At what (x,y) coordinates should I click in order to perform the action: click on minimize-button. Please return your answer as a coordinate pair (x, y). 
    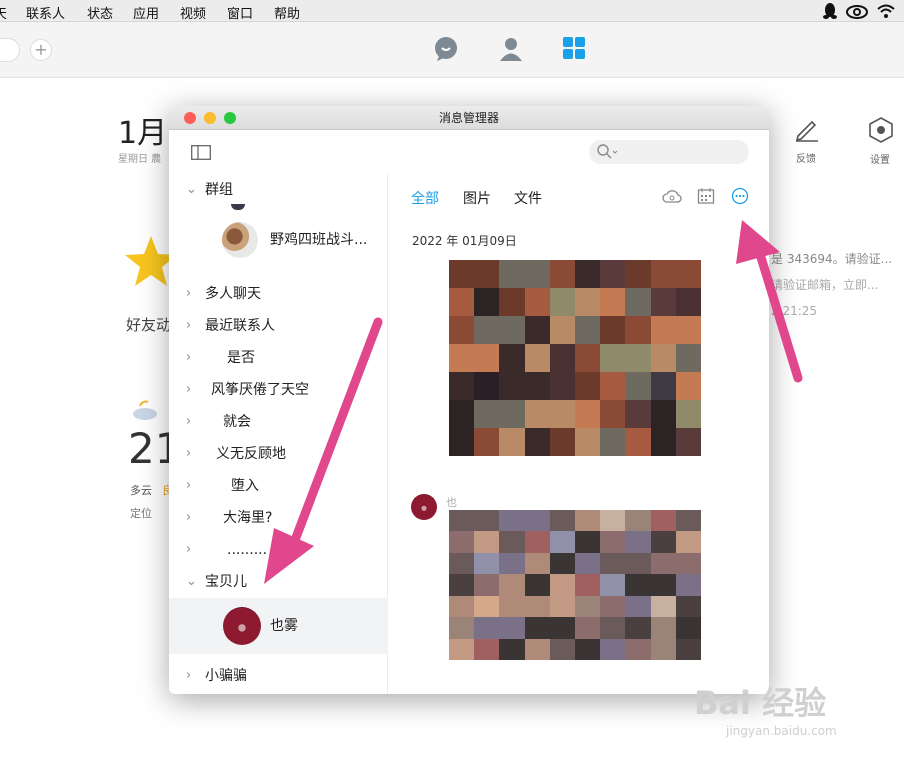
    Looking at the image, I should click on (210, 118).